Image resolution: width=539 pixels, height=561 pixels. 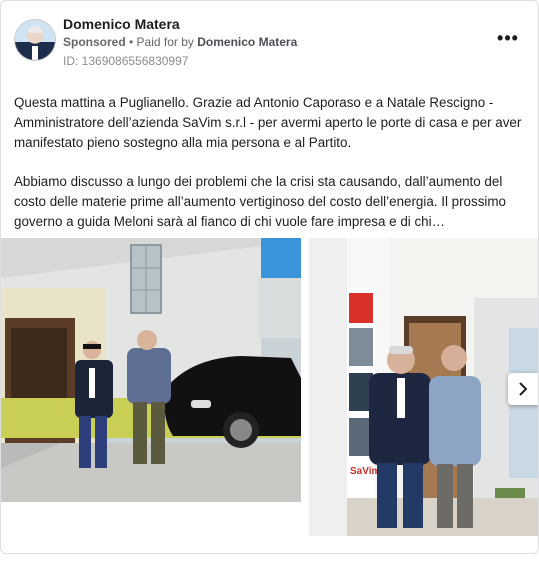 What do you see at coordinates (35, 40) in the screenshot?
I see `avatar` at bounding box center [35, 40].